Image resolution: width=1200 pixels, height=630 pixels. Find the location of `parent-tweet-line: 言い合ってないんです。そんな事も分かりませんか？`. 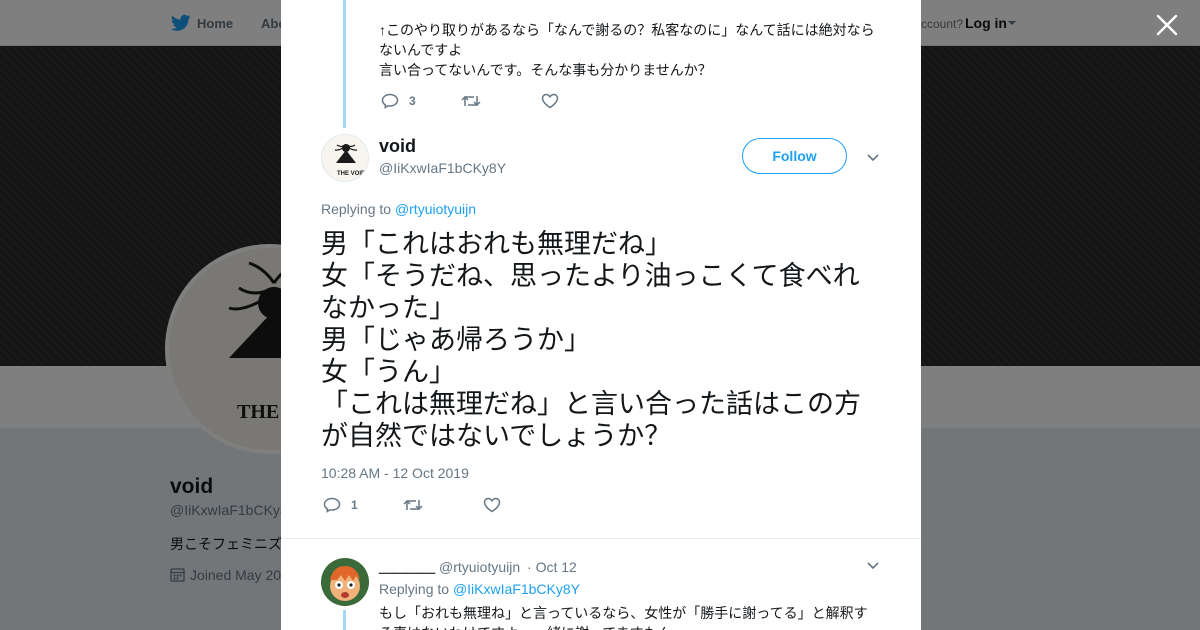

parent-tweet-line: 言い合ってないんです。そんな事も分かりませんか？ is located at coordinates (545, 70).